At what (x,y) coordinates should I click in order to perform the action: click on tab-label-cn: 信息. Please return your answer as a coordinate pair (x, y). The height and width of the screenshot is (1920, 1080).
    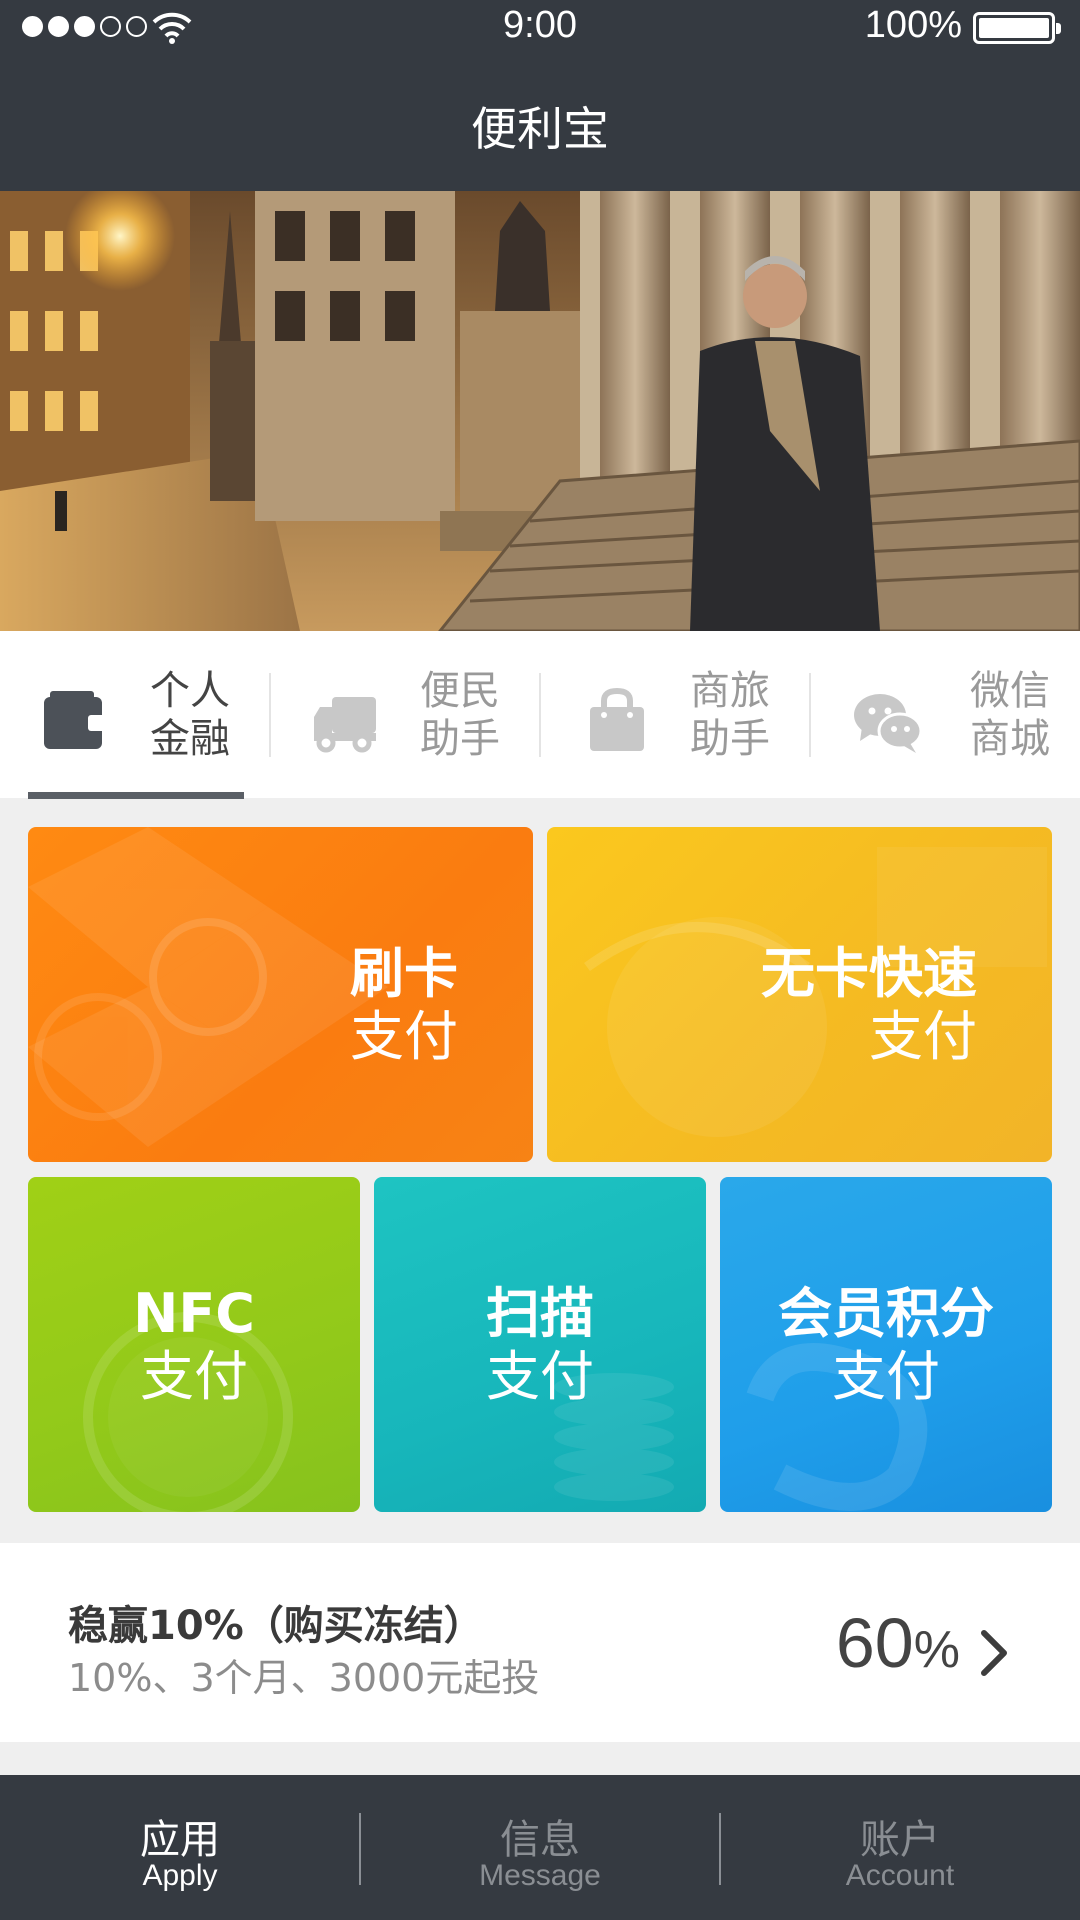
    Looking at the image, I should click on (540, 1840).